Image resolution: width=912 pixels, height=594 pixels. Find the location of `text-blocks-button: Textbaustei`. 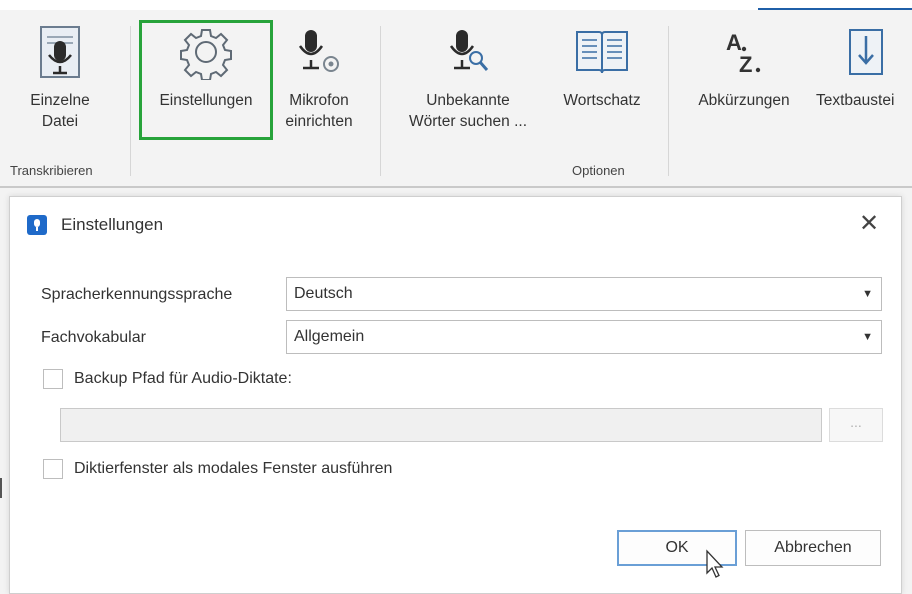

text-blocks-button: Textbaustei is located at coordinates (862, 85).